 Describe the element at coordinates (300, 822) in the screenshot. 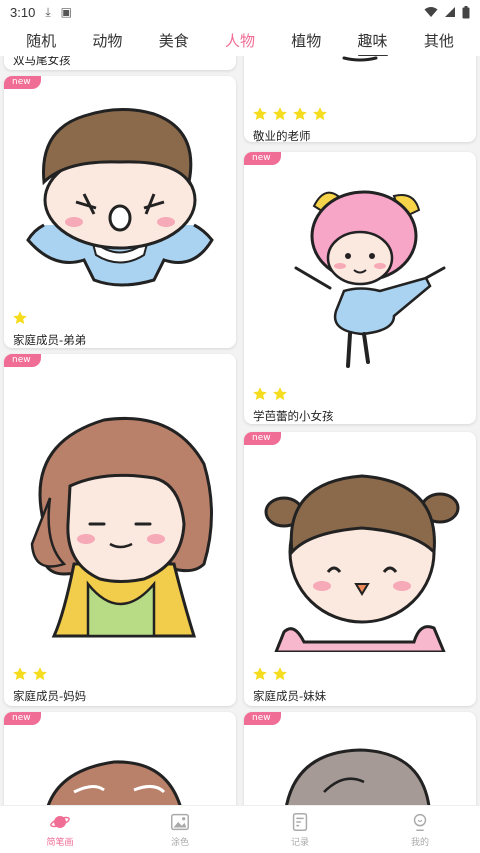

I see `document-icon` at that location.